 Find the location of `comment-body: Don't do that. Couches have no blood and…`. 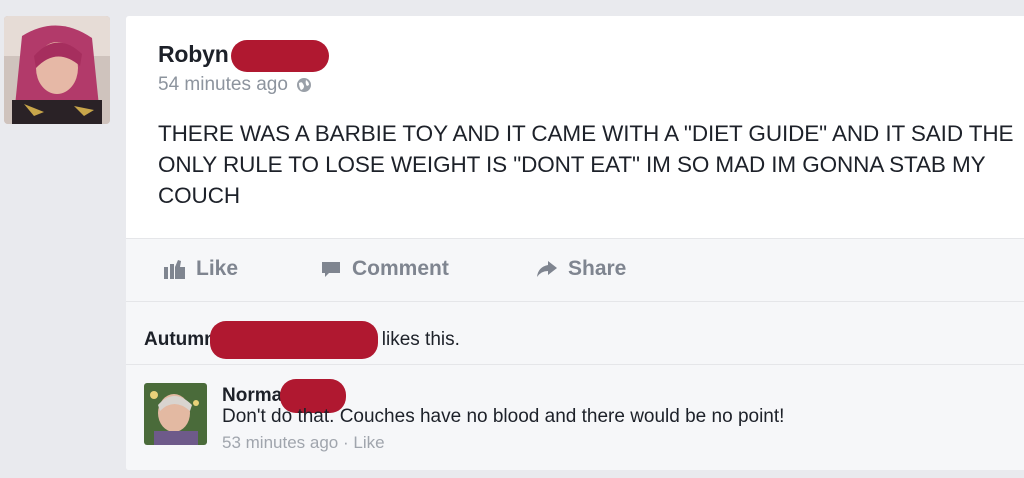

comment-body: Don't do that. Couches have no blood and… is located at coordinates (503, 416).